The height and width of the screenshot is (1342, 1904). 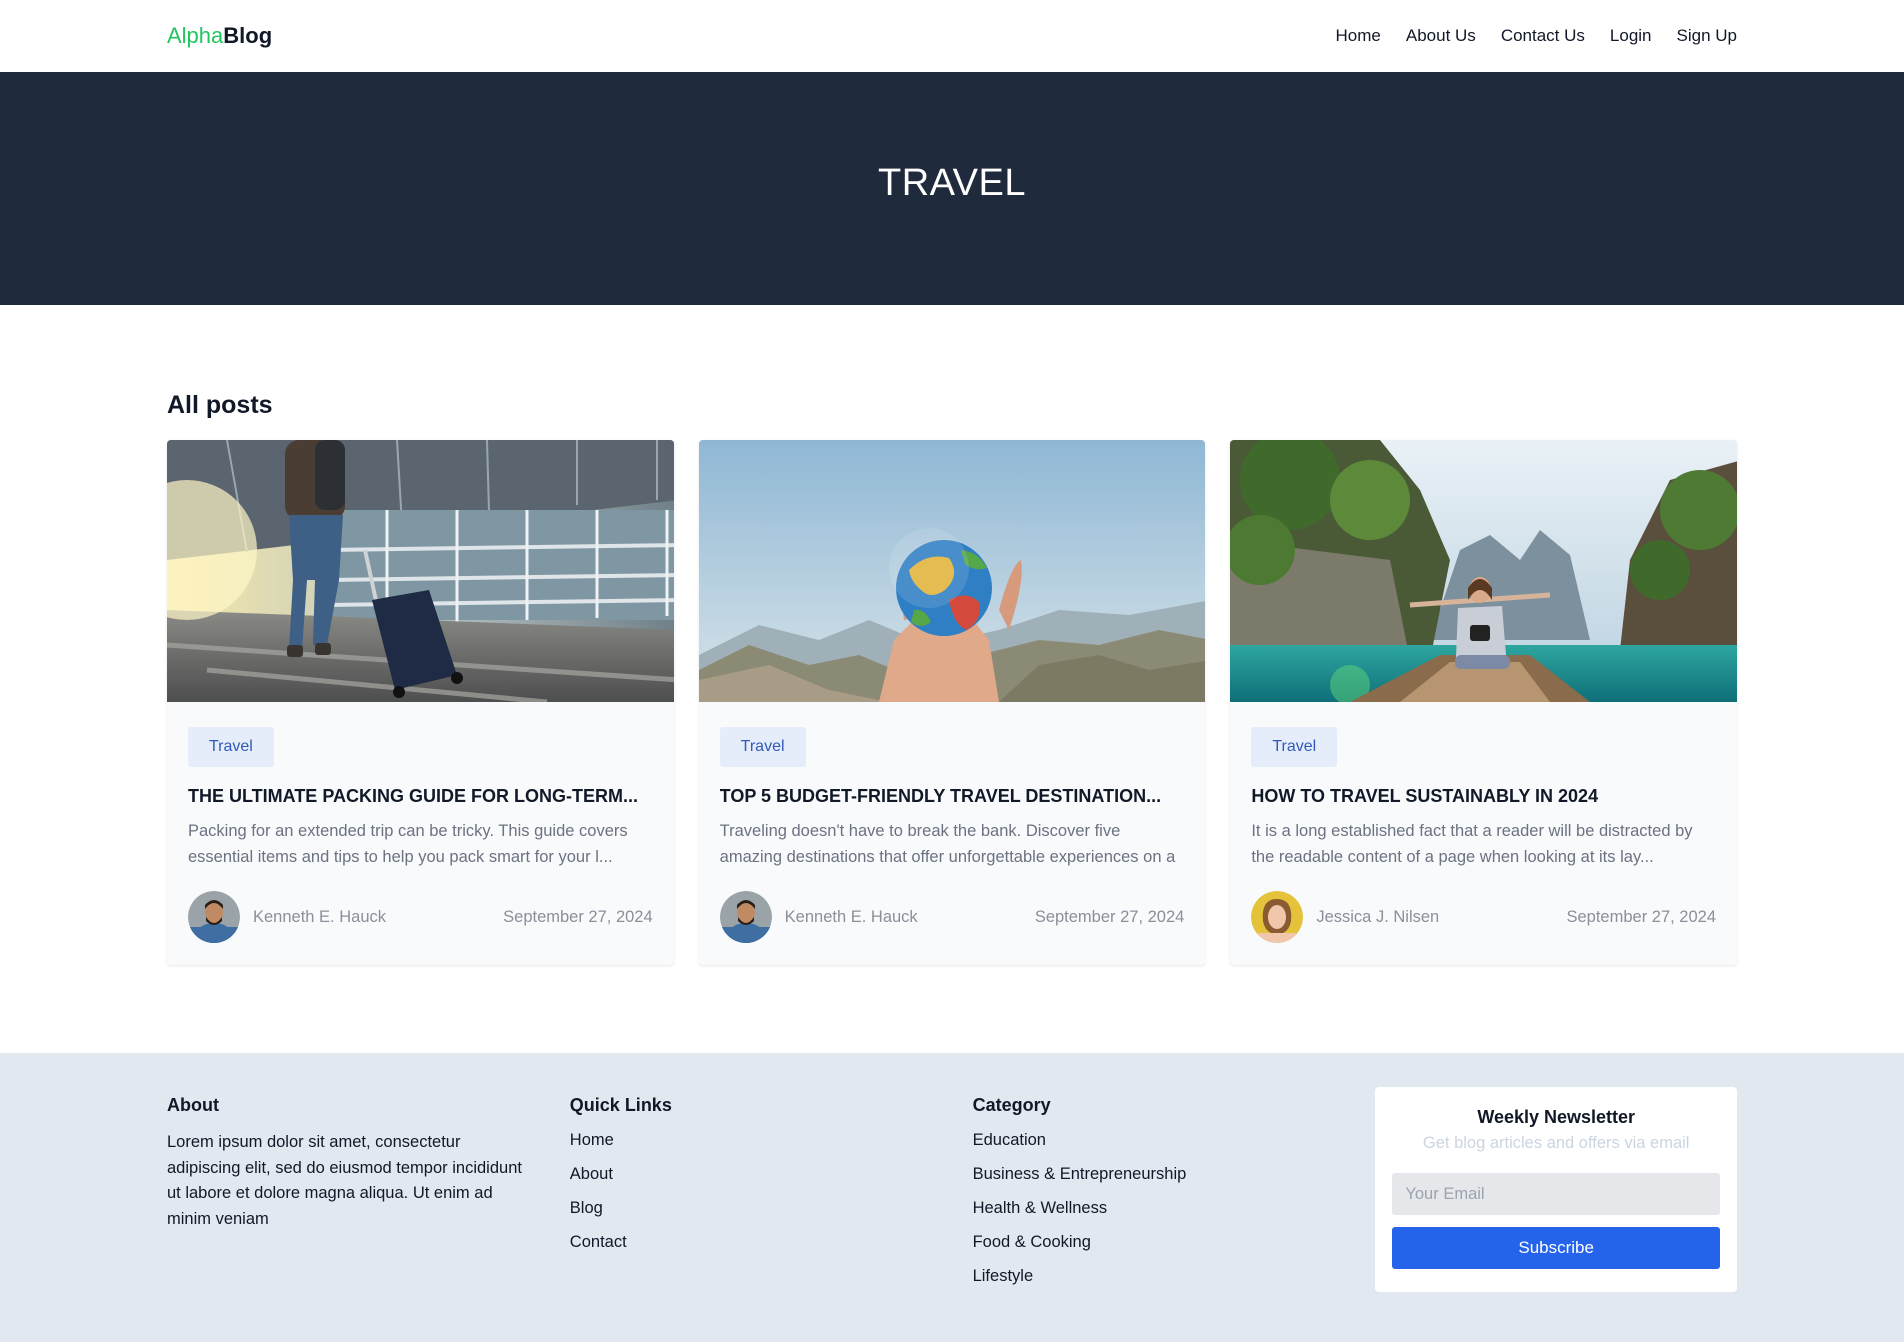 I want to click on author-name: Jessica J. Nilsen, so click(x=1377, y=917).